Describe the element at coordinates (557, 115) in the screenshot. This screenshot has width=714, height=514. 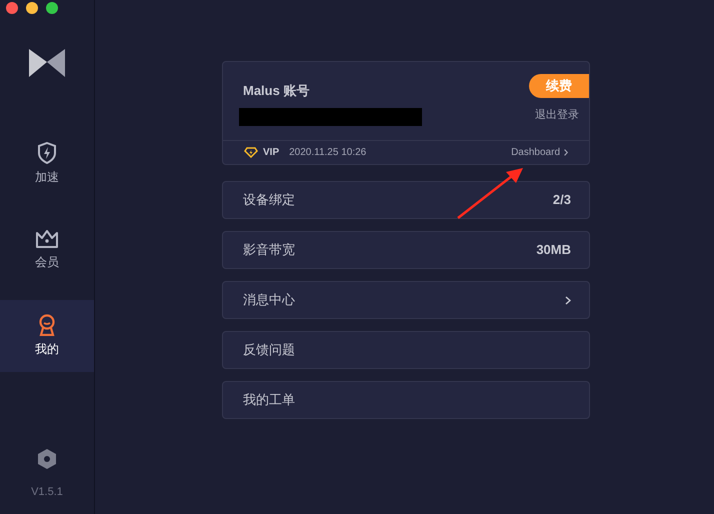
I see `logout-link: 退出登录` at that location.